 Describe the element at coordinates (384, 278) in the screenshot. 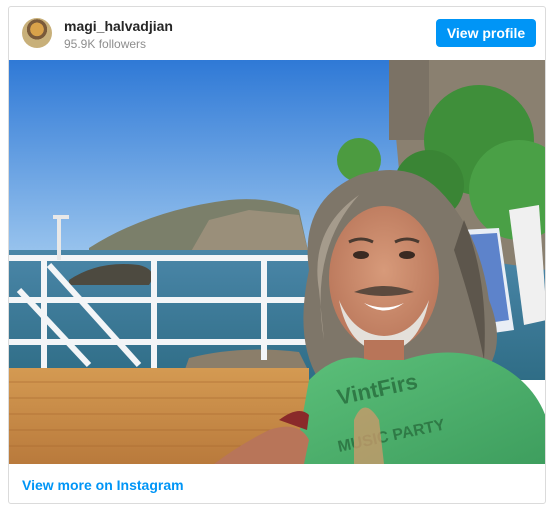

I see `face` at that location.